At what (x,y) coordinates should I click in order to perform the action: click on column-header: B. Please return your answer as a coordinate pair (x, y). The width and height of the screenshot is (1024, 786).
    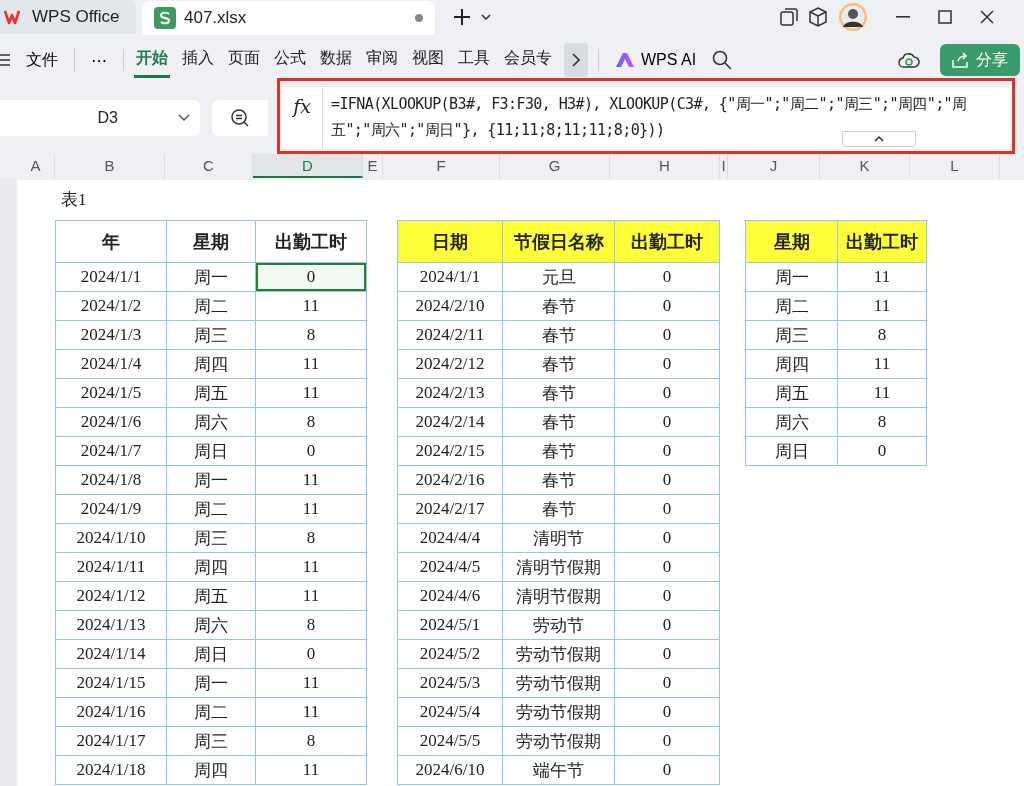
    Looking at the image, I should click on (110, 166).